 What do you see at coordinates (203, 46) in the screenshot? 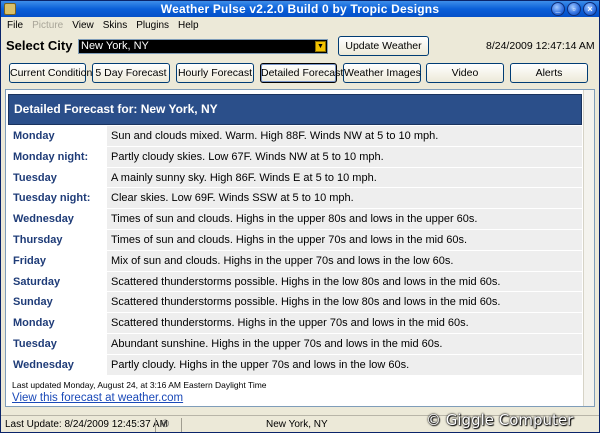
I see `city-dropdown: New York, NY ▼` at bounding box center [203, 46].